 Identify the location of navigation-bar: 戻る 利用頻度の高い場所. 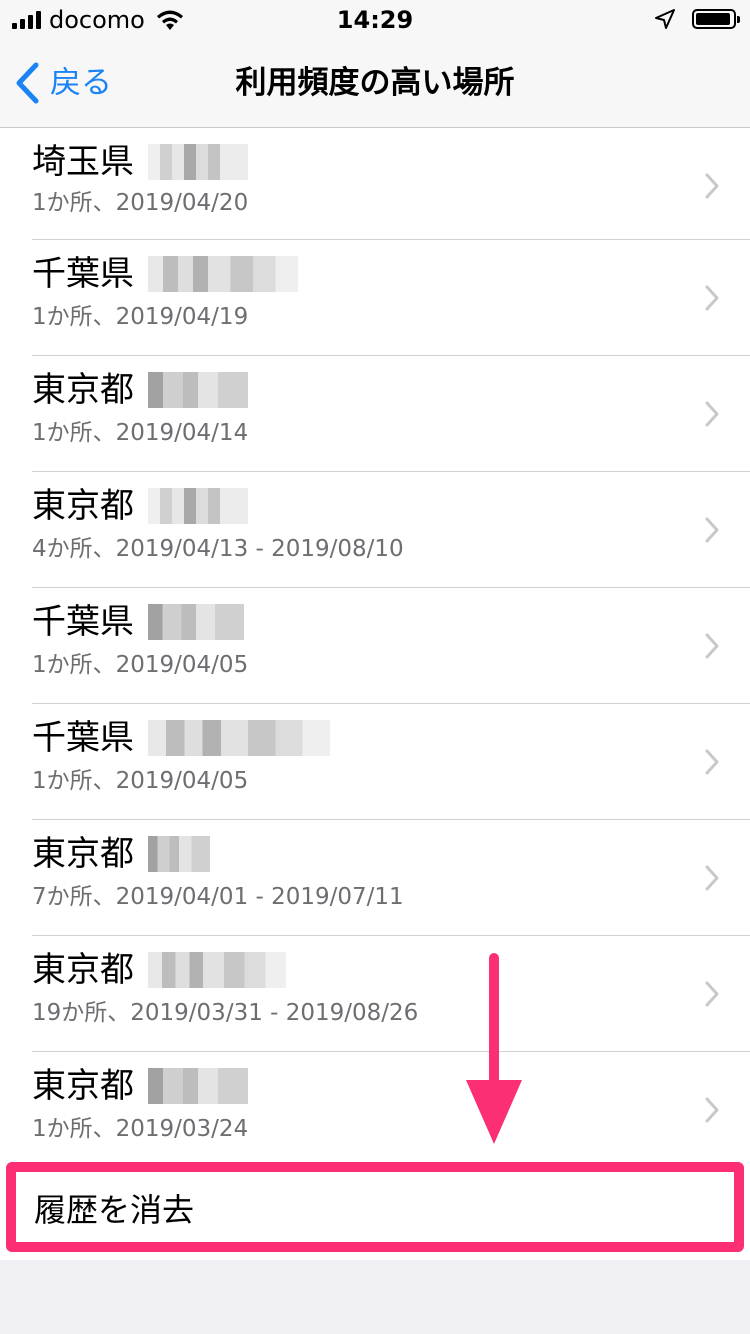
(375, 84).